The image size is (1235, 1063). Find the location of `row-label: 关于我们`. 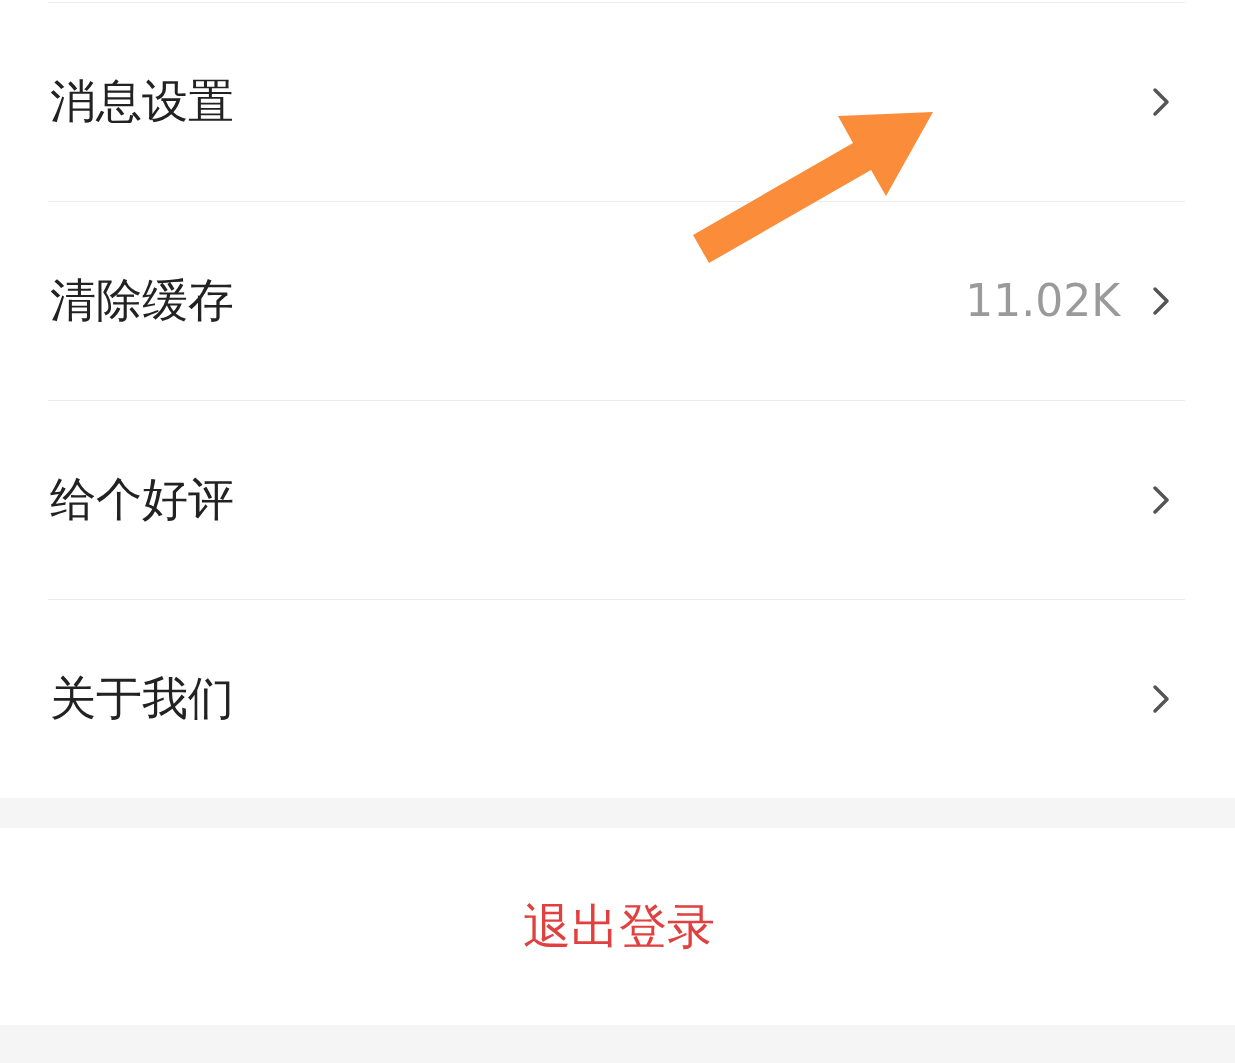

row-label: 关于我们 is located at coordinates (142, 699).